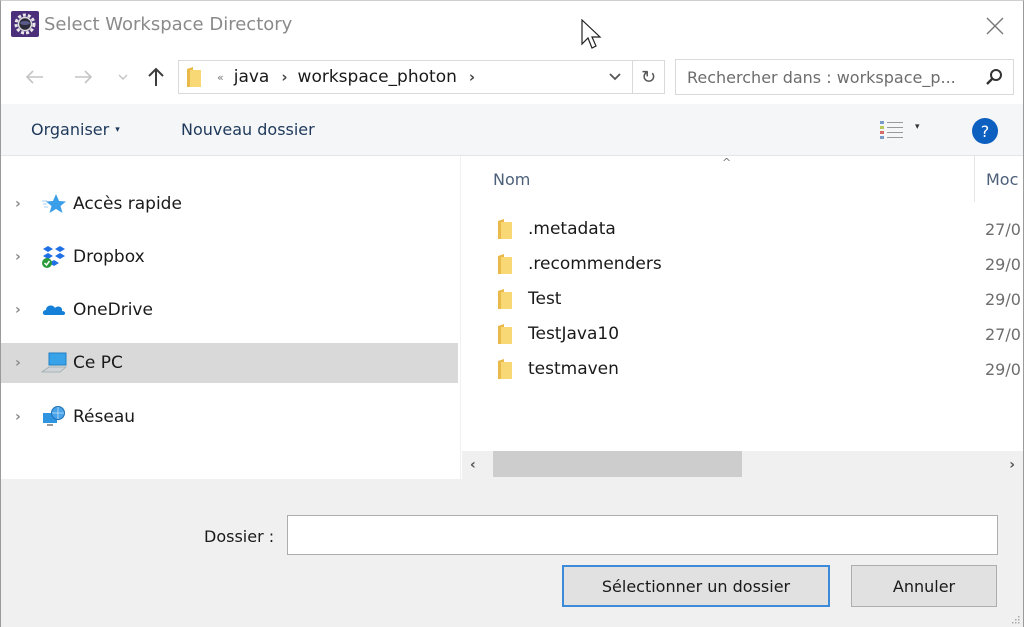 The image size is (1024, 627). I want to click on close-button, so click(995, 26).